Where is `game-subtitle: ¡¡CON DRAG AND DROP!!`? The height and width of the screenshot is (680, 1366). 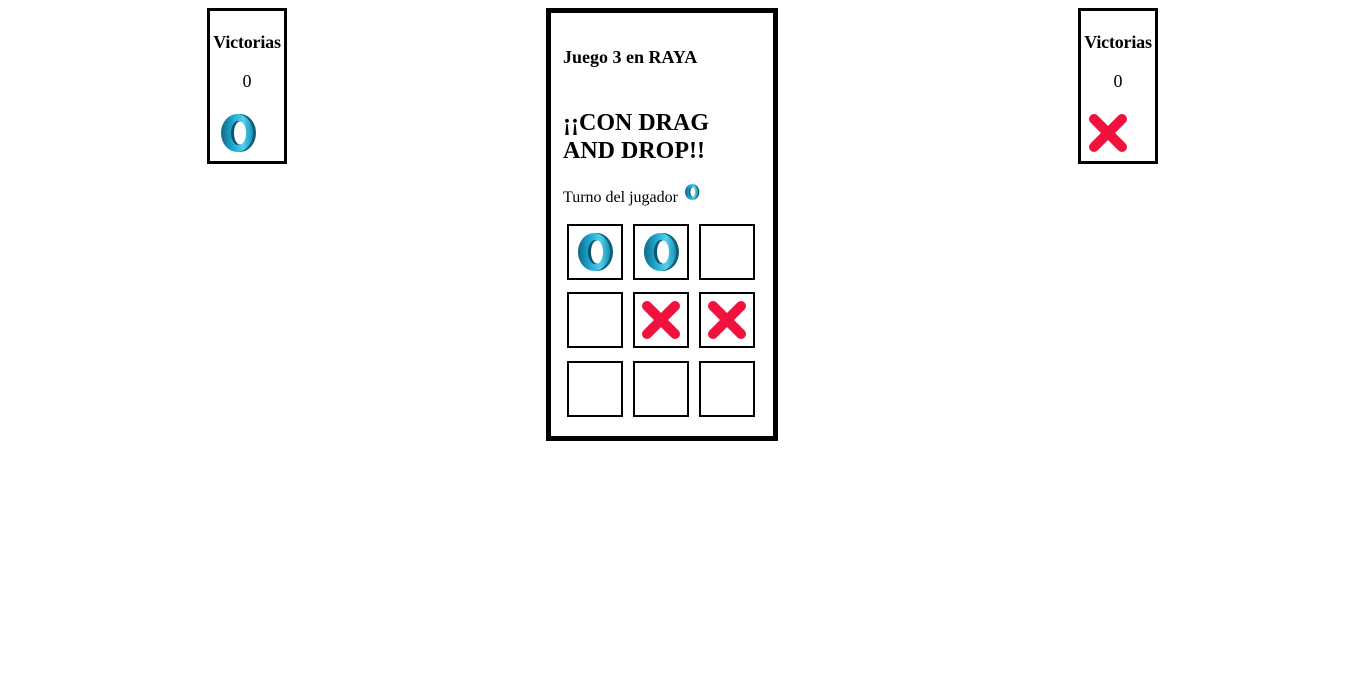
game-subtitle: ¡¡CON DRAG AND DROP!! is located at coordinates (636, 137).